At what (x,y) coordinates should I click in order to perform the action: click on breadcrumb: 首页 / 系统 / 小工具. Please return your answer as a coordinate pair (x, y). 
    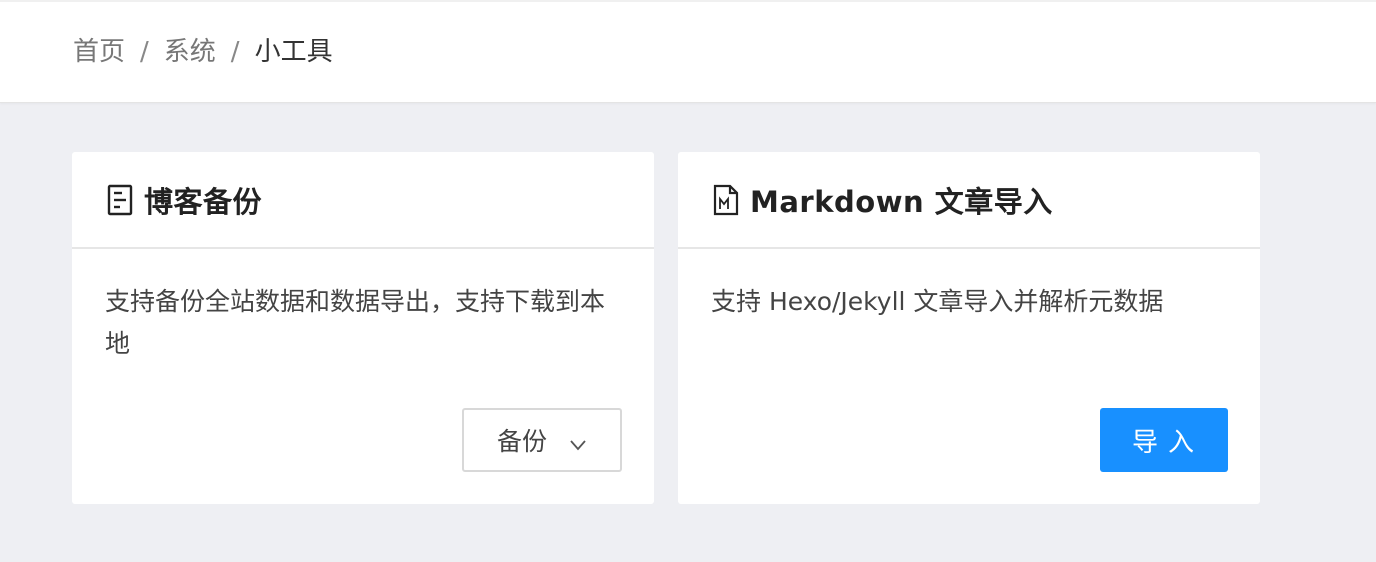
    Looking at the image, I should click on (203, 52).